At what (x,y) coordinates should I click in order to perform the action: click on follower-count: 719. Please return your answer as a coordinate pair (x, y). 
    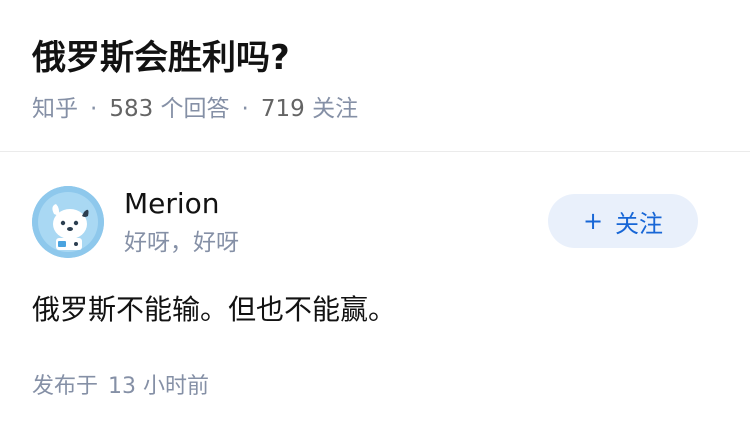
    Looking at the image, I should click on (282, 109).